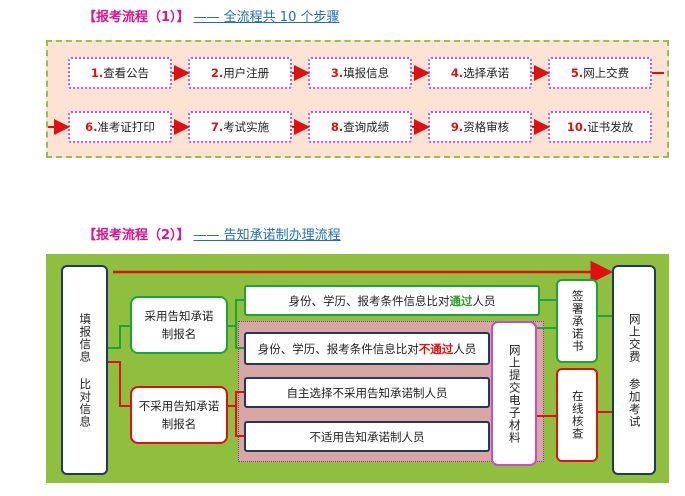 The height and width of the screenshot is (496, 685). I want to click on connector-use-fail, so click(239, 337).